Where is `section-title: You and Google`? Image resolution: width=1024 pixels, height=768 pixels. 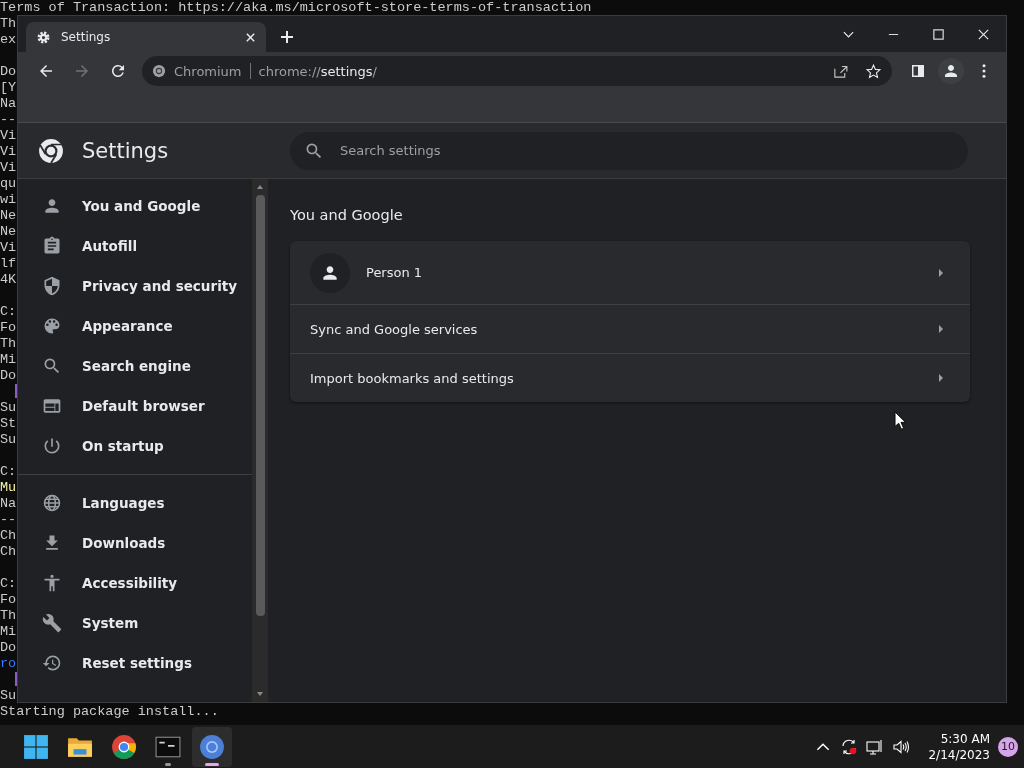 section-title: You and Google is located at coordinates (347, 215).